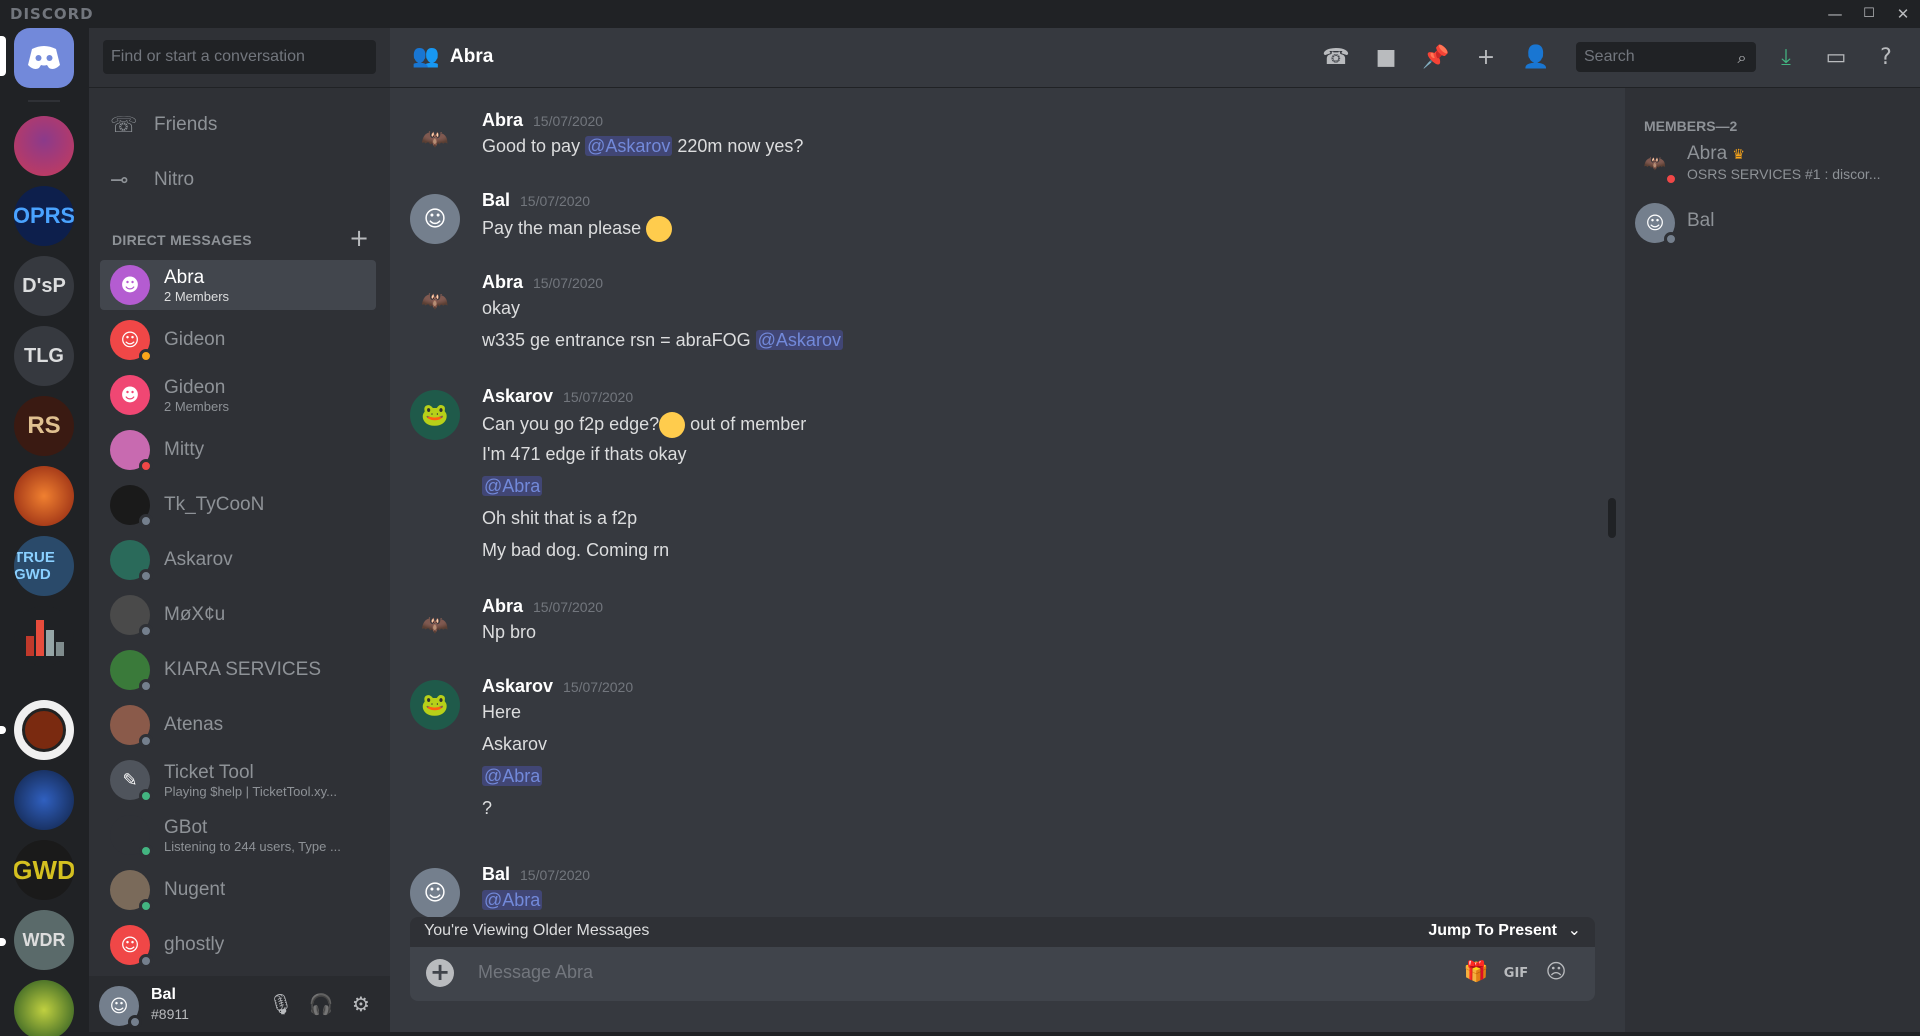 The width and height of the screenshot is (1920, 1036). I want to click on idle-status-icon, so click(146, 356).